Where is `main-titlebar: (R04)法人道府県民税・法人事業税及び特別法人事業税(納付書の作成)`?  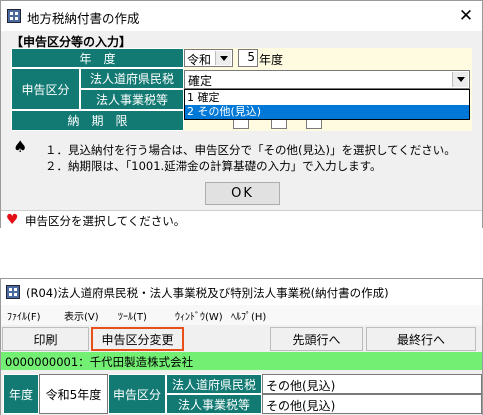
main-titlebar: (R04)法人道府県民税・法人事業税及び特別法人事業税(納付書の作成) is located at coordinates (241, 292).